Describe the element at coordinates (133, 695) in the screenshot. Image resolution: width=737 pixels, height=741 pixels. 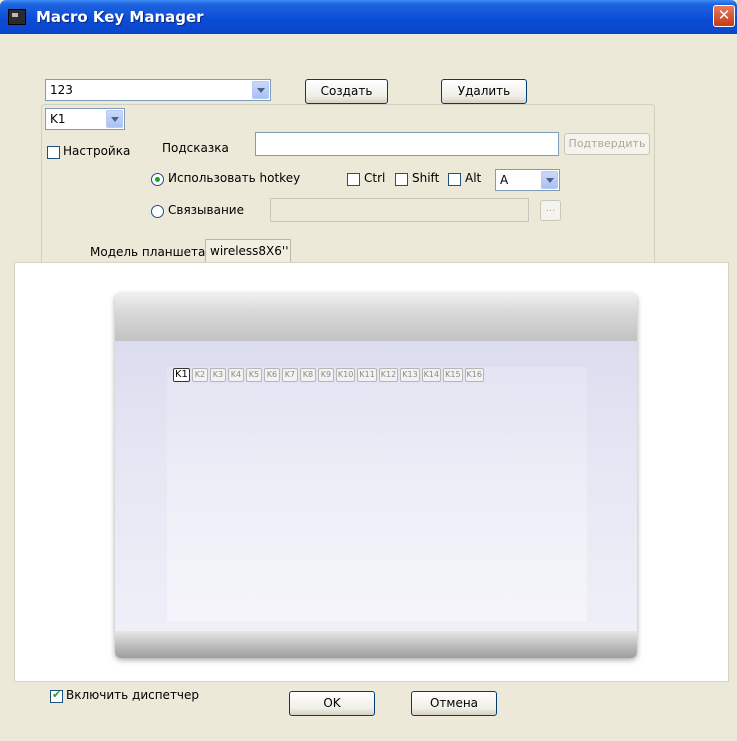
I see `enable-manager-label: Включить диспетчер` at that location.